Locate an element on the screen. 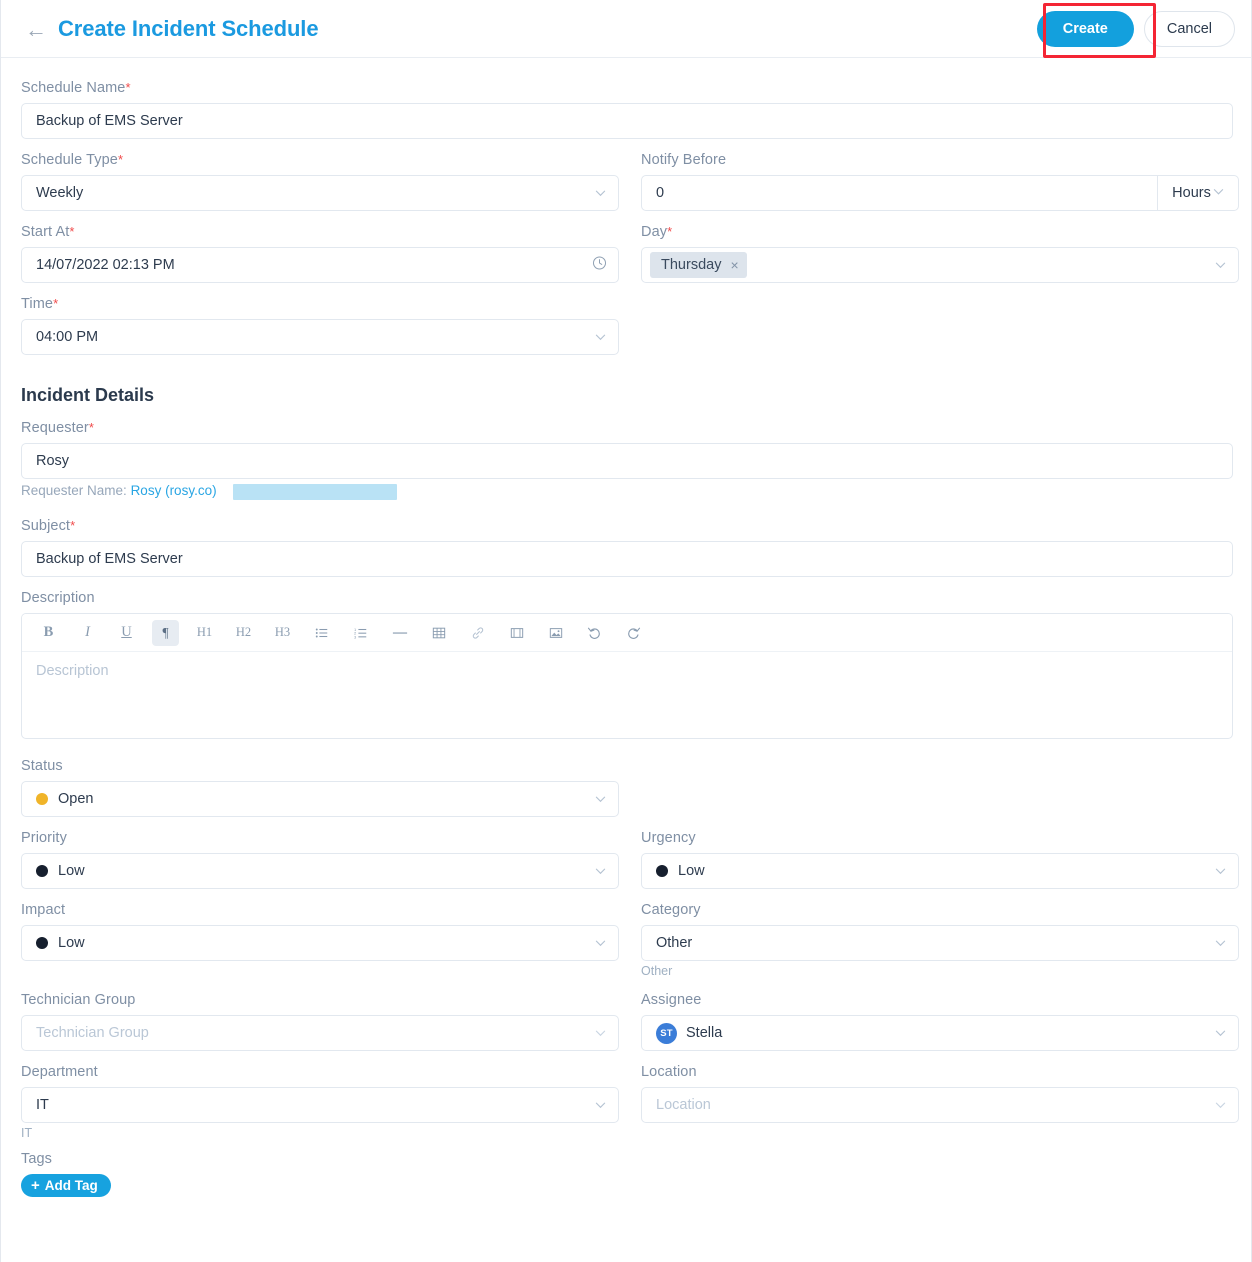 This screenshot has height=1262, width=1252. location-placeholder: Location is located at coordinates (683, 1105).